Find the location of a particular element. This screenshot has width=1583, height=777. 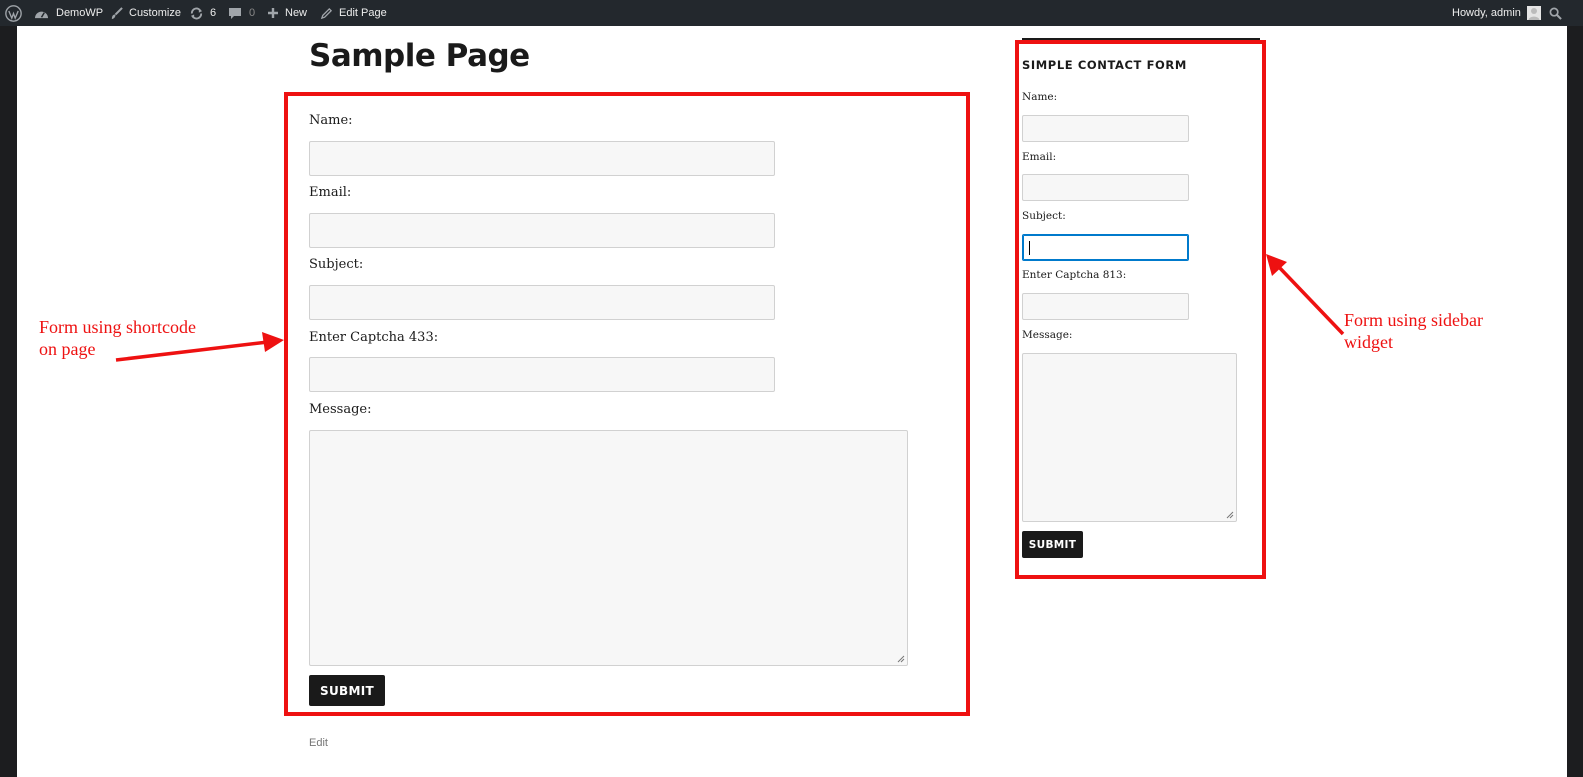

annotation-arrows is located at coordinates (730, 308).